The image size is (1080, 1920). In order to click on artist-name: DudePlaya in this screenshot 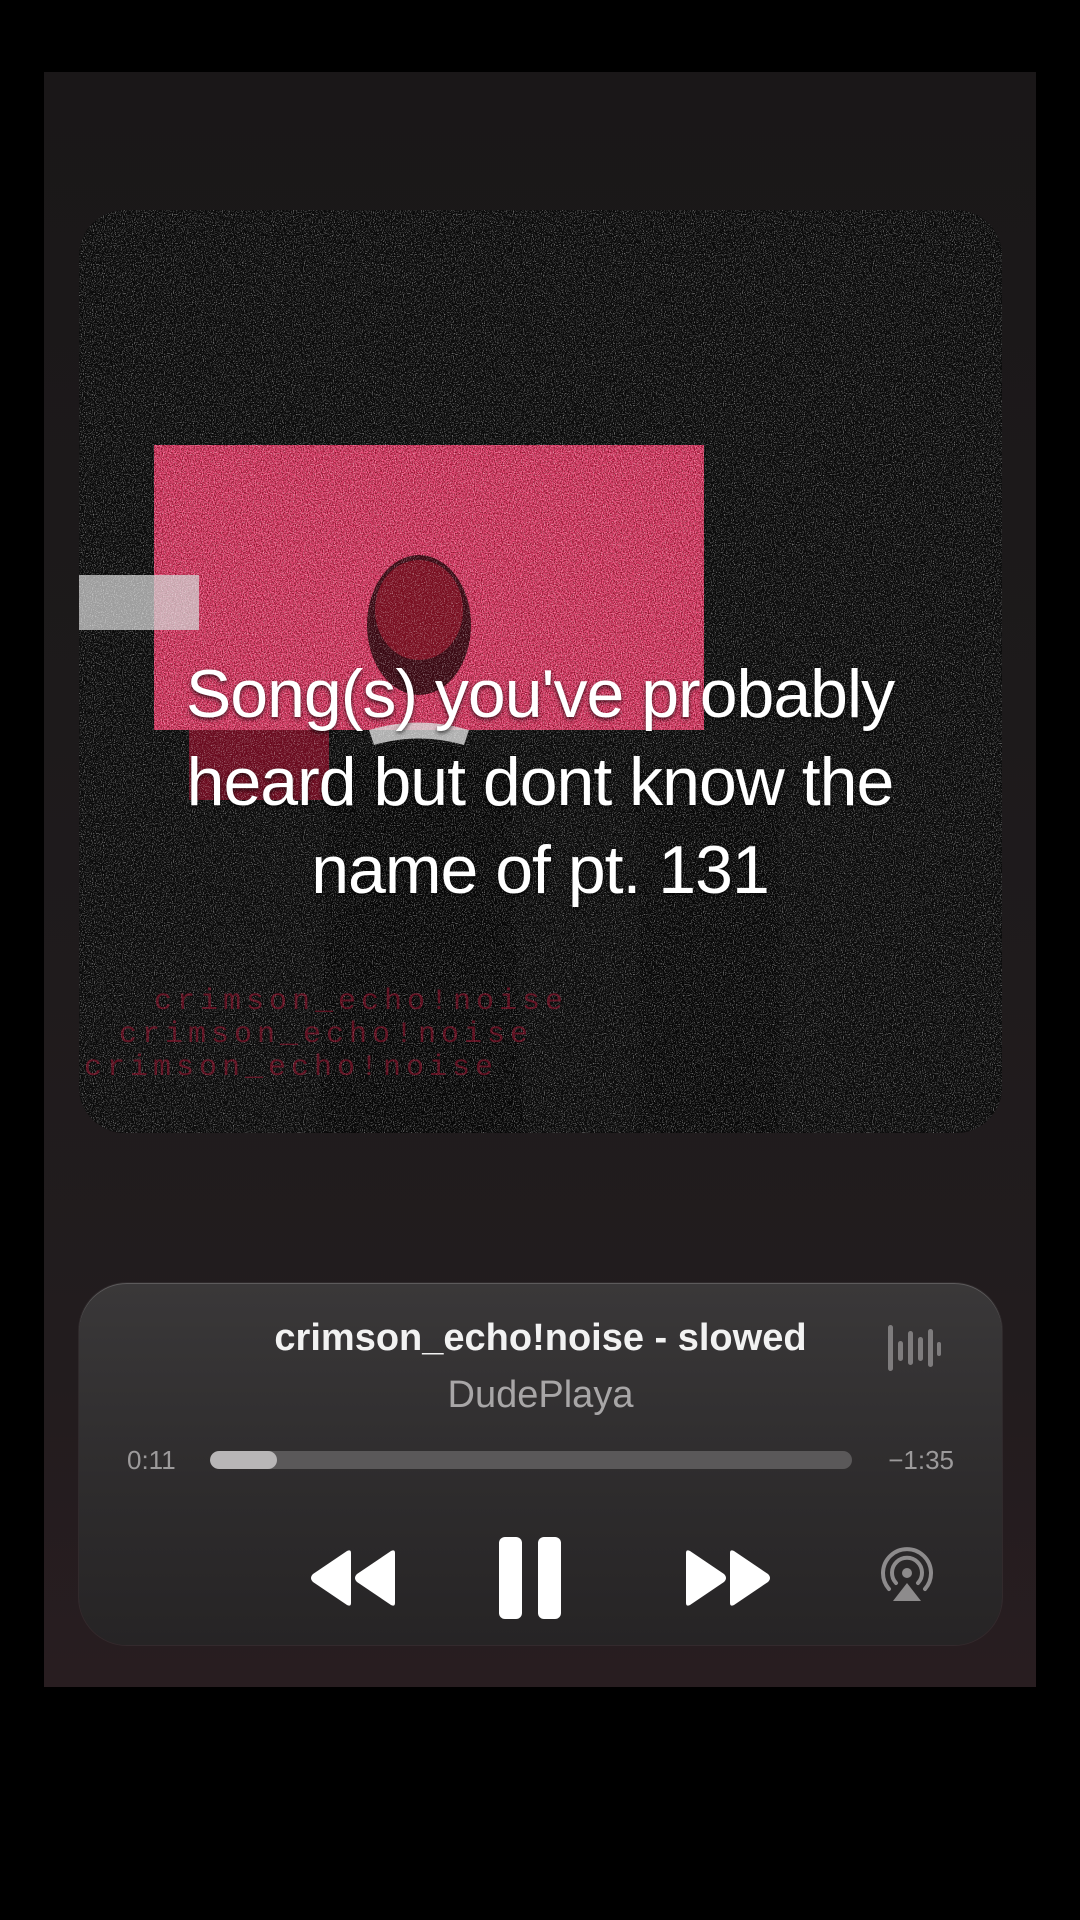, I will do `click(540, 1395)`.